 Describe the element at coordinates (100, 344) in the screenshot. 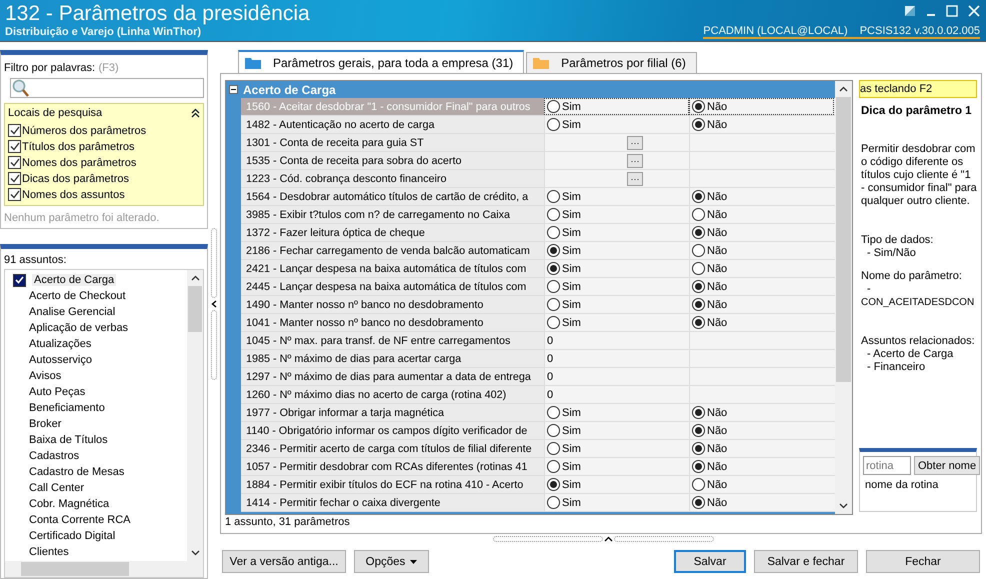

I see `subject-item: Atualizações` at that location.